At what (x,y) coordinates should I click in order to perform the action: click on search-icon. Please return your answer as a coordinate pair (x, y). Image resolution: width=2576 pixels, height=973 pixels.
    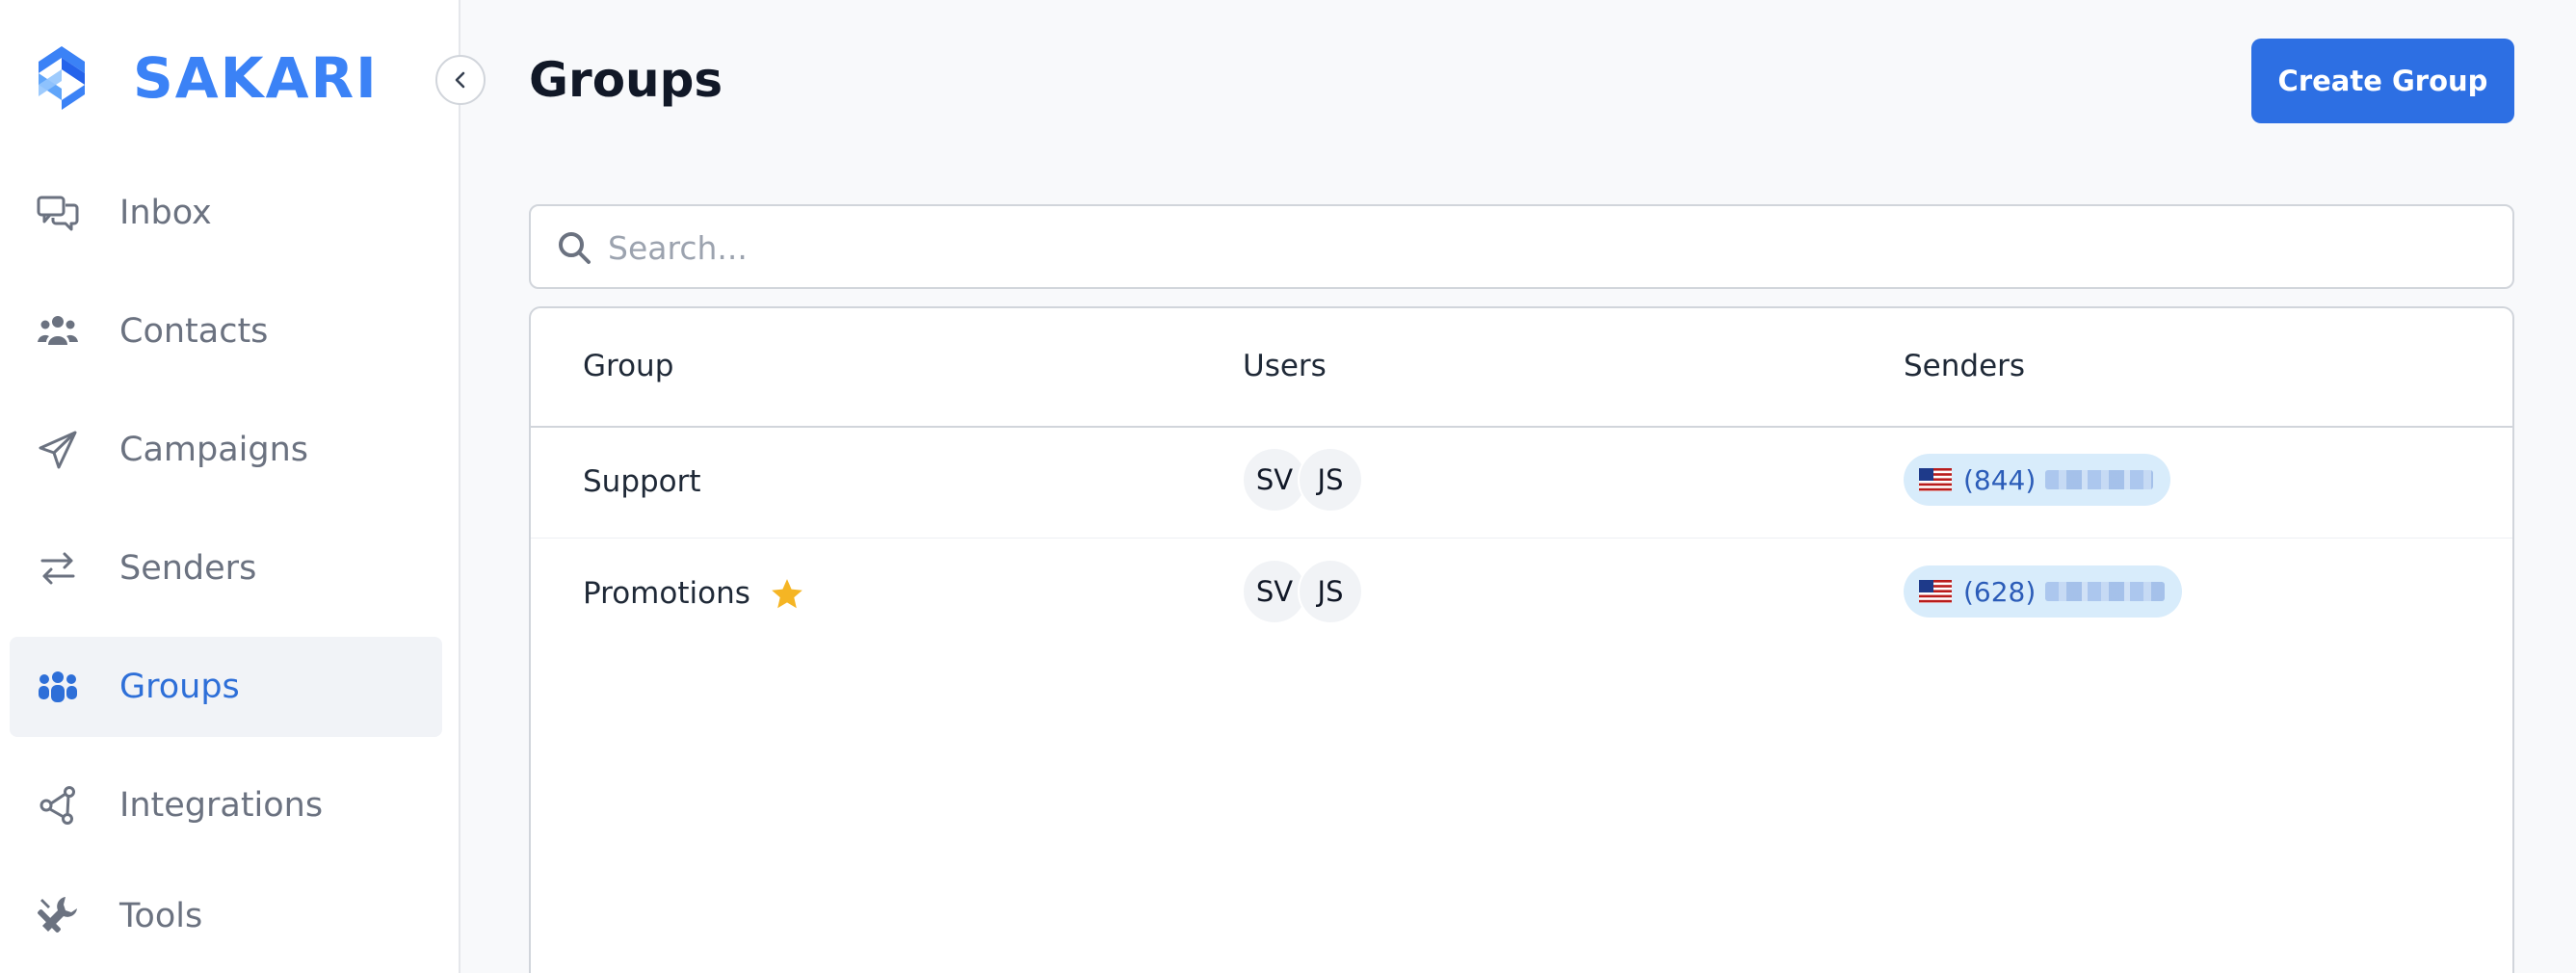
    Looking at the image, I should click on (575, 248).